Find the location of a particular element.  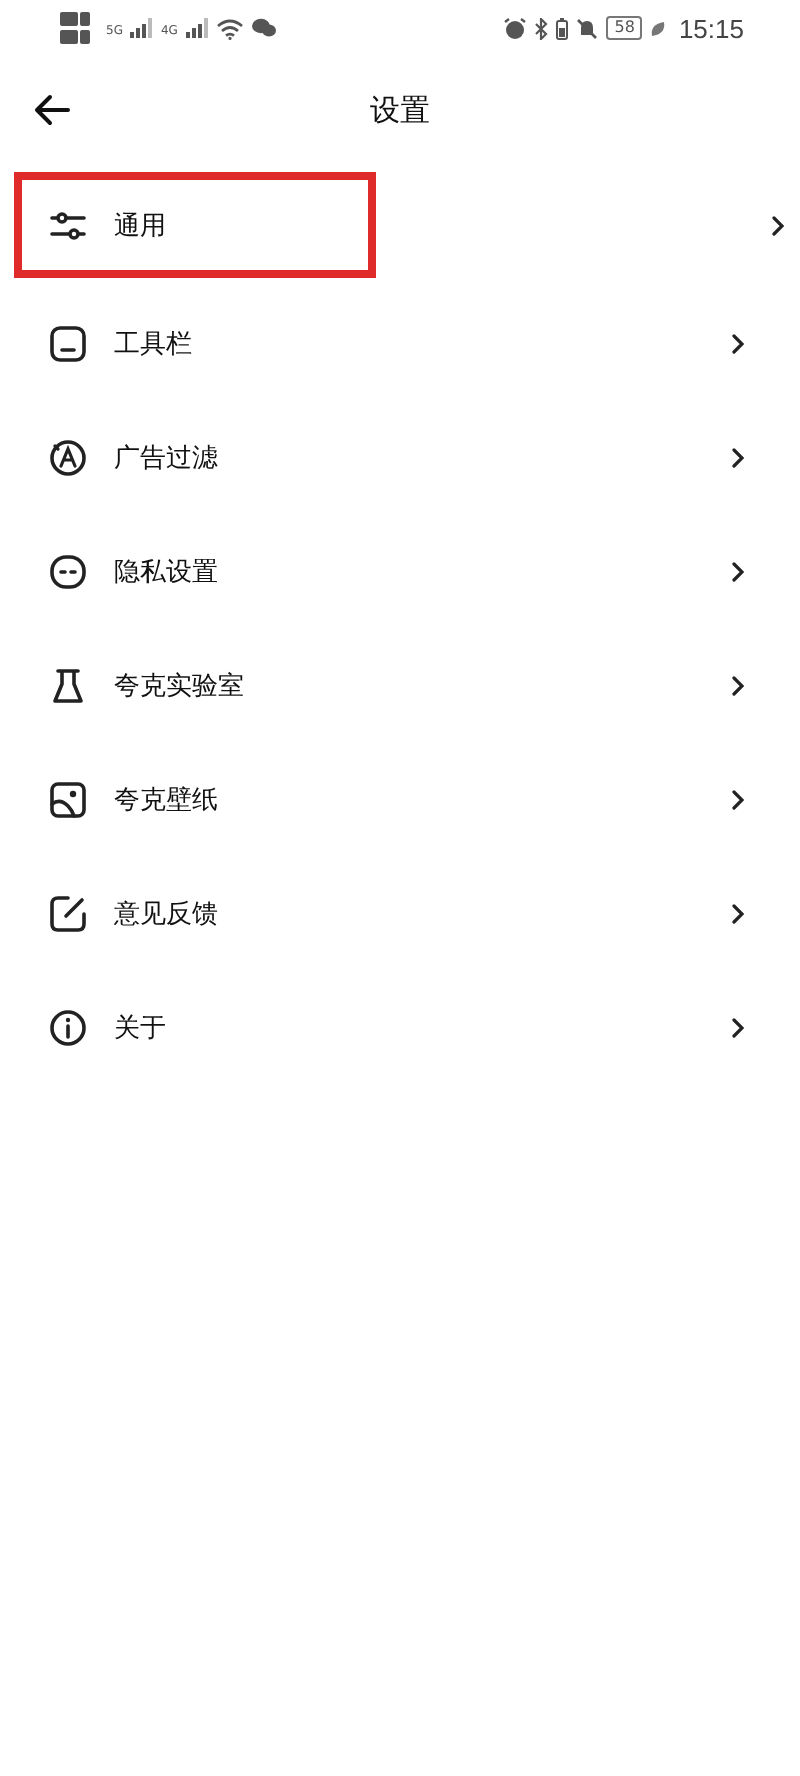

toolbar-icon is located at coordinates (68, 343).